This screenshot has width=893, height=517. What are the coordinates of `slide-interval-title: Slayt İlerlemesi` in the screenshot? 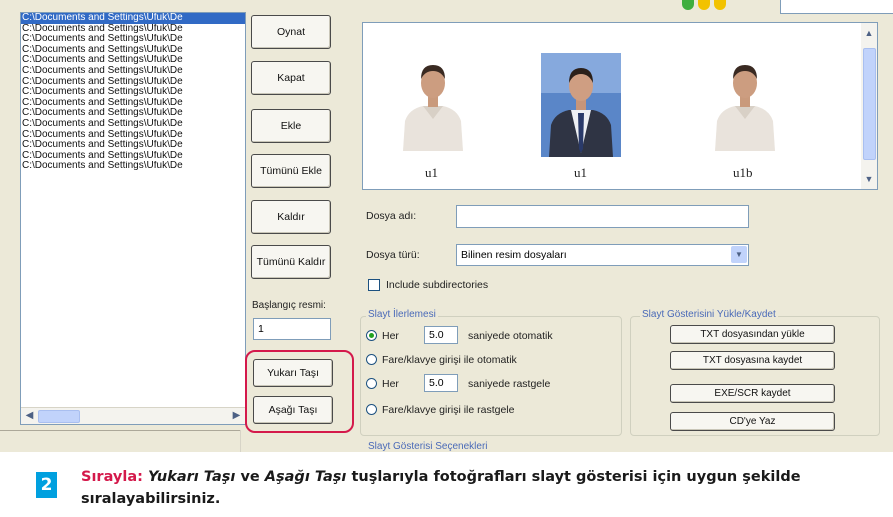 It's located at (402, 314).